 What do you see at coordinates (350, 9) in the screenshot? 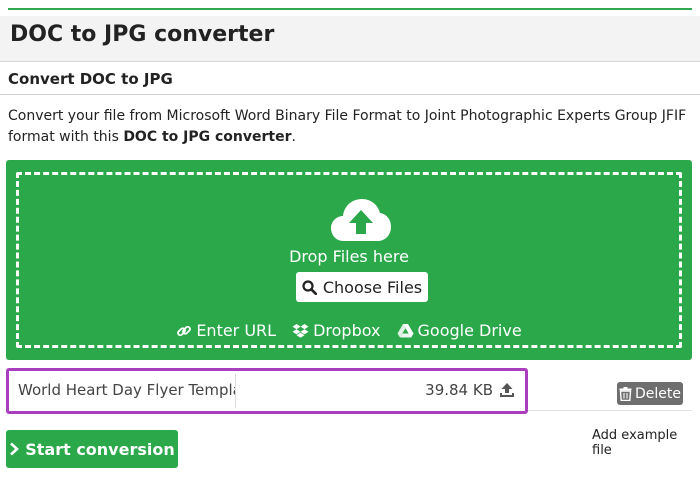
I see `top-accent-rule` at bounding box center [350, 9].